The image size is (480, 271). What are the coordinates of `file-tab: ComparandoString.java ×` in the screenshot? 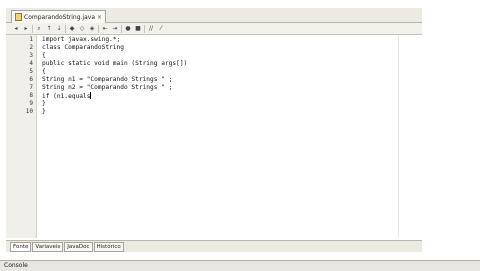 It's located at (59, 16).